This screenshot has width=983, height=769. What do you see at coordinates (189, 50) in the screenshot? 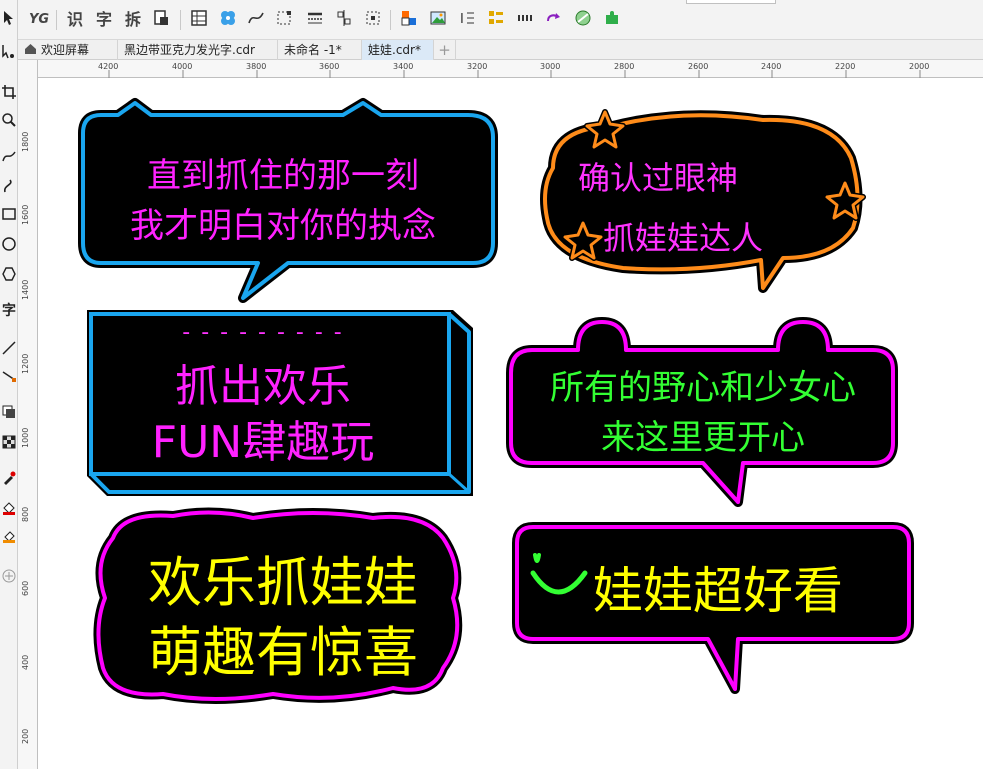
I see `tab-label: 黑边带亚克力发光字.cdr` at bounding box center [189, 50].